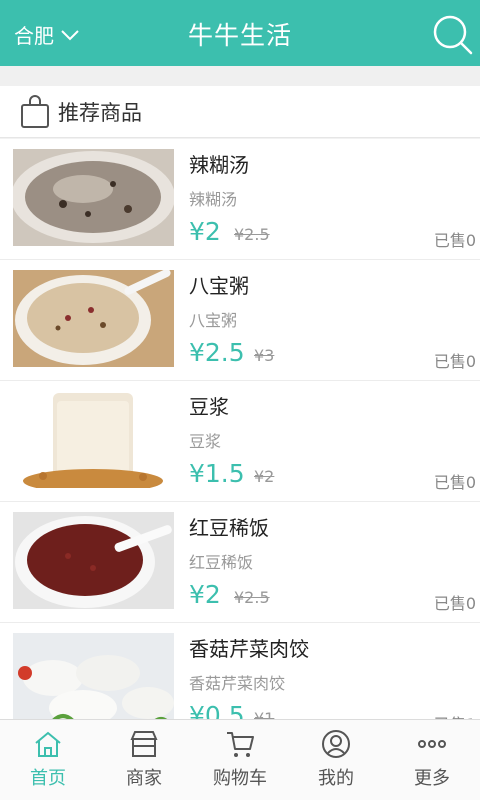 The height and width of the screenshot is (800, 480). I want to click on tab-label: 我的, so click(336, 778).